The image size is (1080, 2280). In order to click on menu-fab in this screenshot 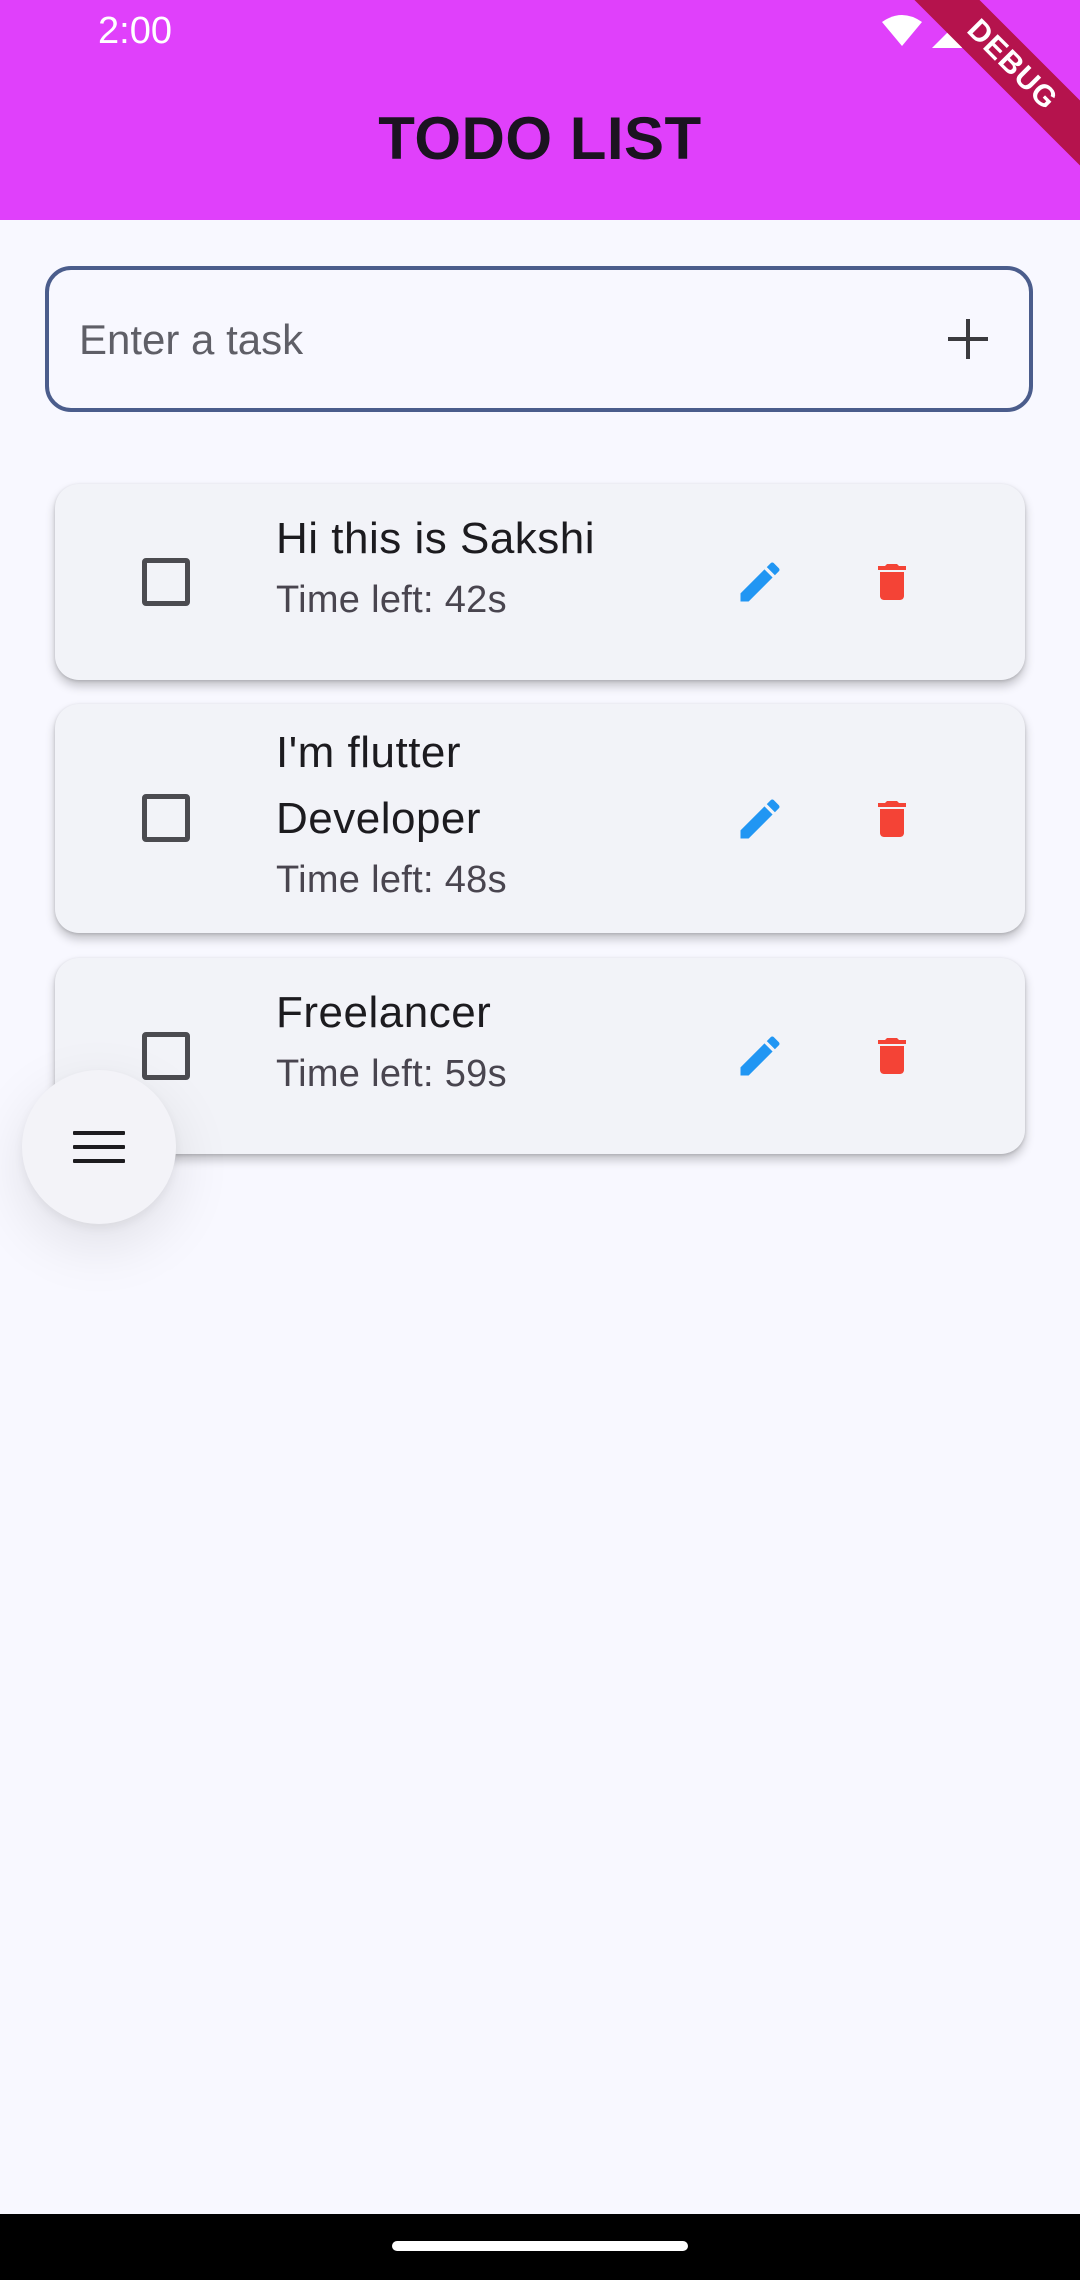, I will do `click(99, 1147)`.